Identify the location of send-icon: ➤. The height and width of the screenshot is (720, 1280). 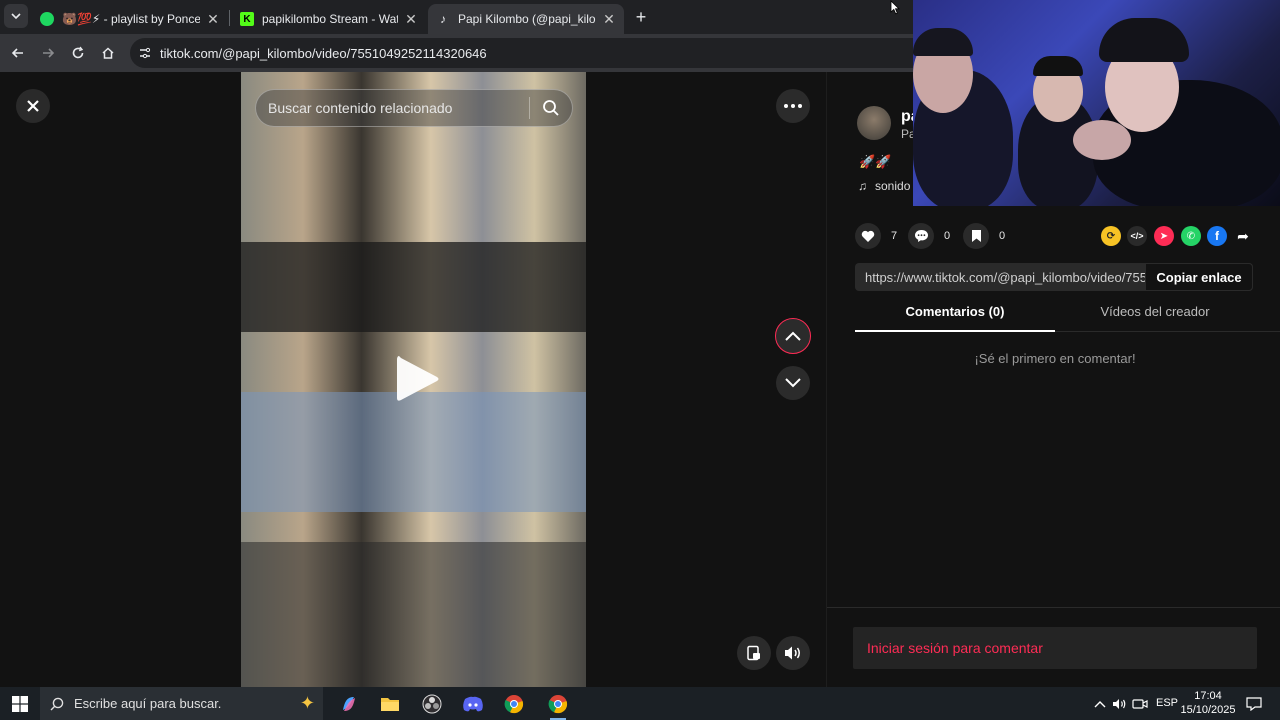
(1164, 236).